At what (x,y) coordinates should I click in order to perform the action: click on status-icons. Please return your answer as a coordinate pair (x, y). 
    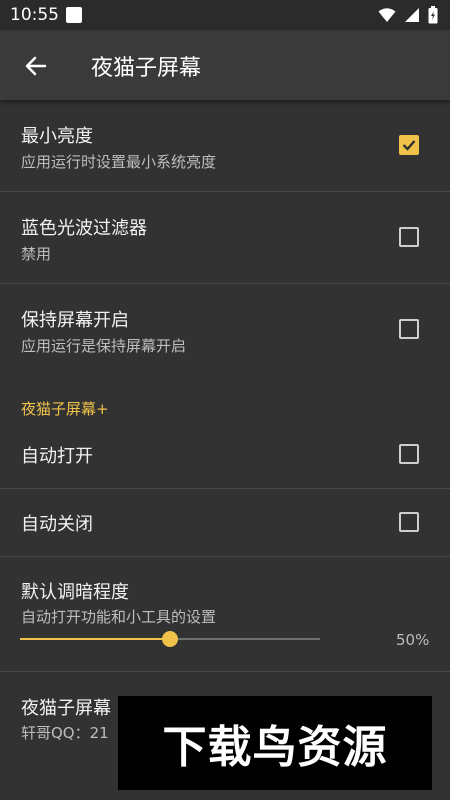
    Looking at the image, I should click on (408, 15).